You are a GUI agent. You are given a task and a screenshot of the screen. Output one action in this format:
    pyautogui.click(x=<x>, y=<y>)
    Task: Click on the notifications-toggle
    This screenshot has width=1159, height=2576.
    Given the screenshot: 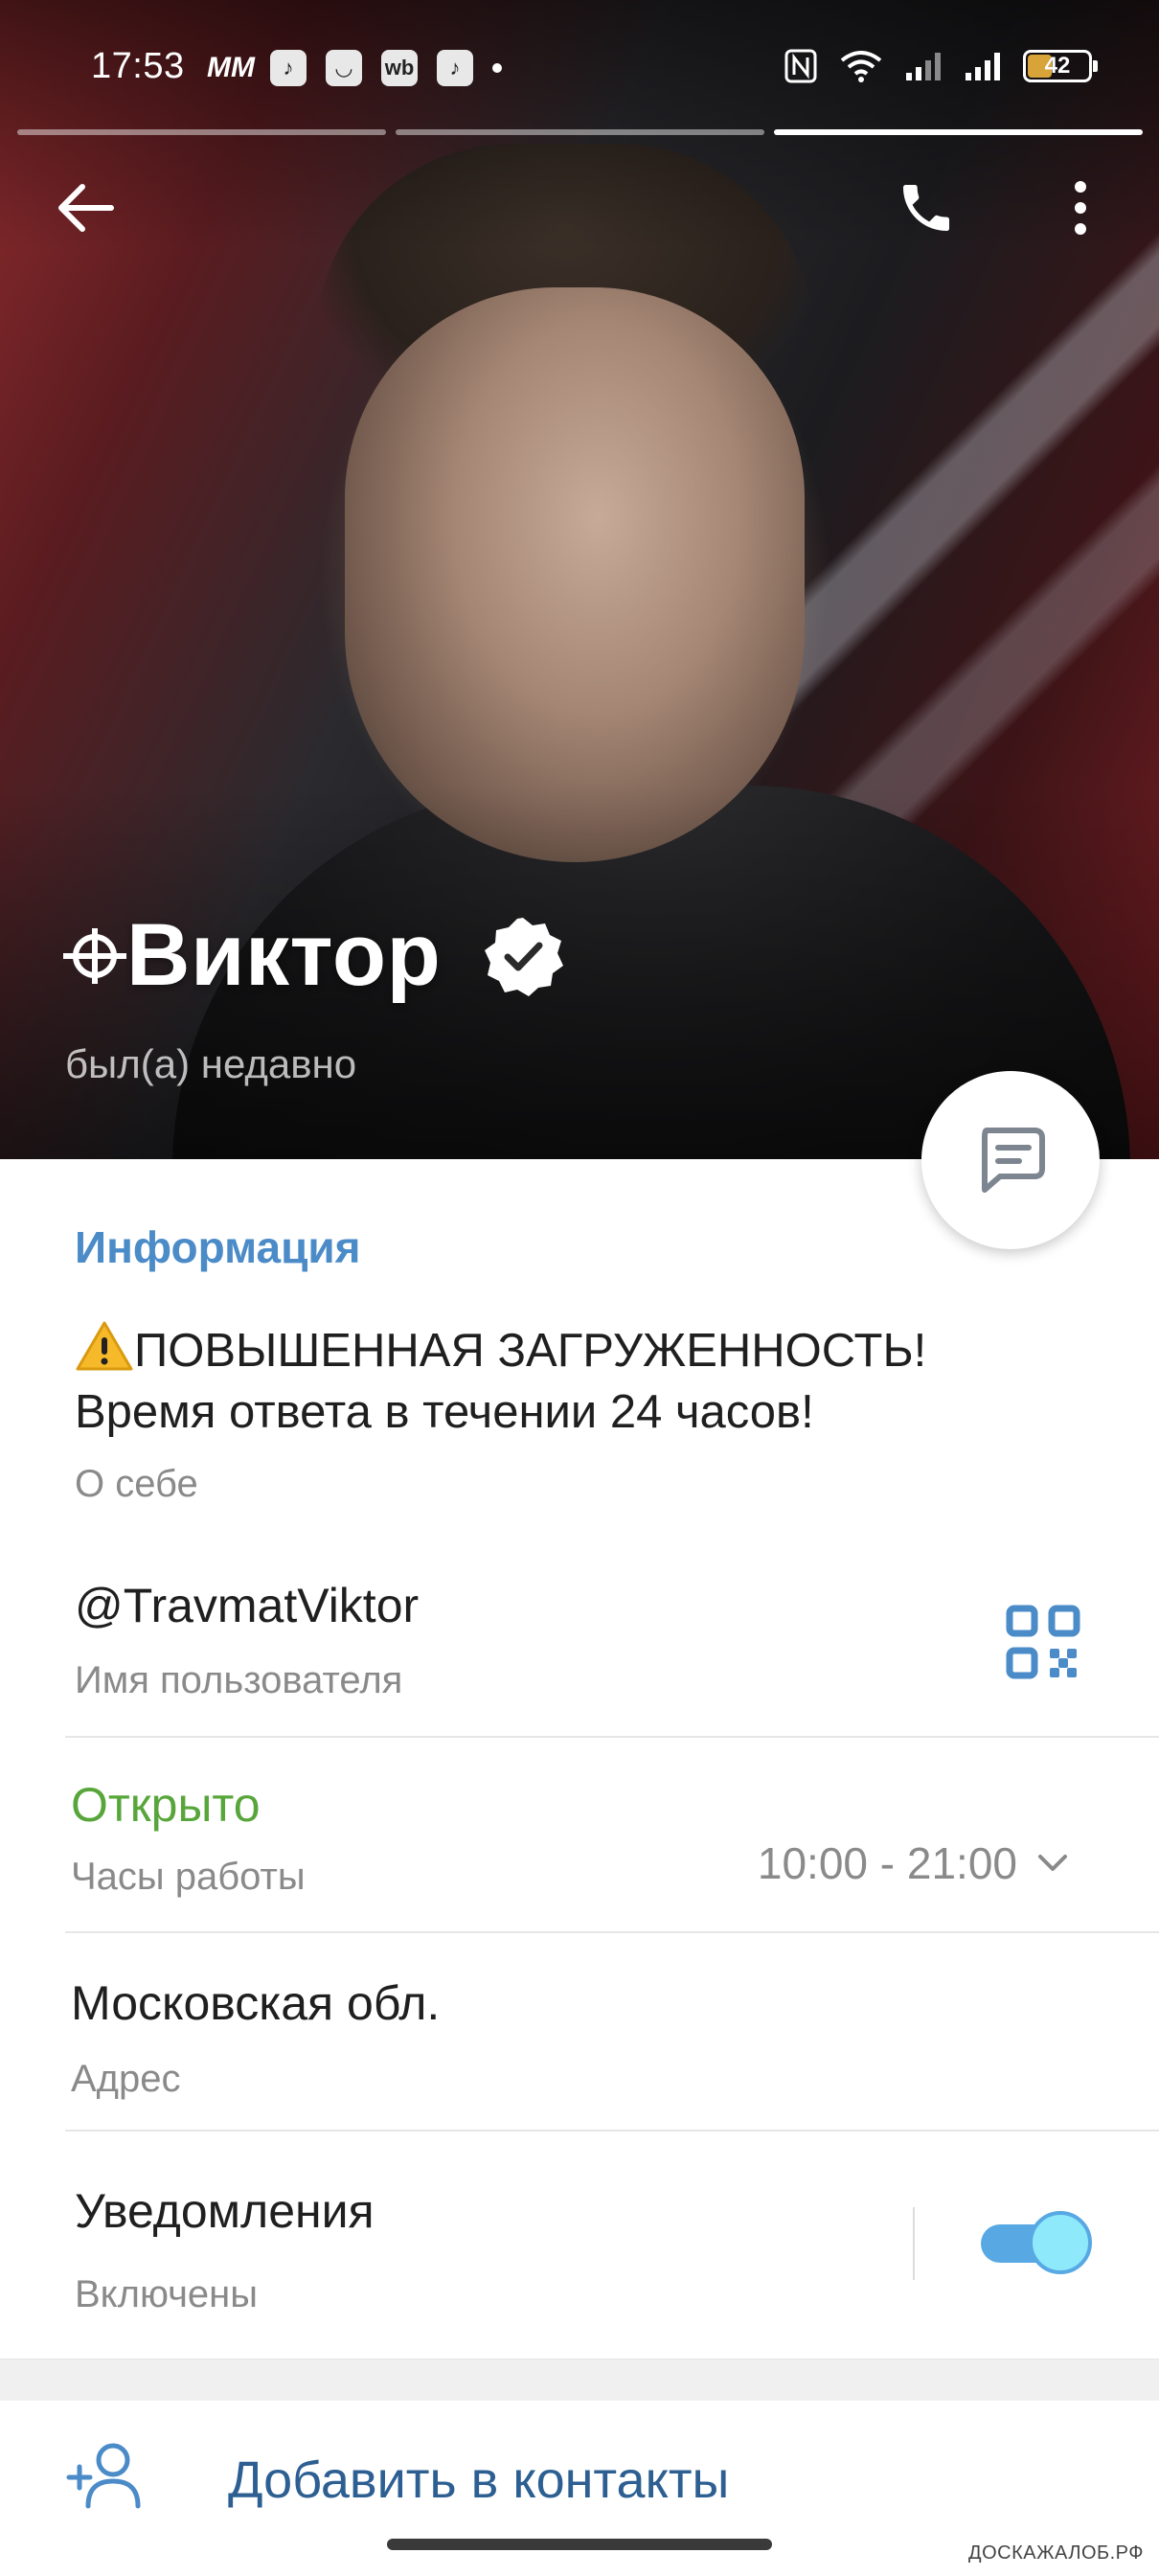 What is the action you would take?
    pyautogui.click(x=1036, y=2242)
    